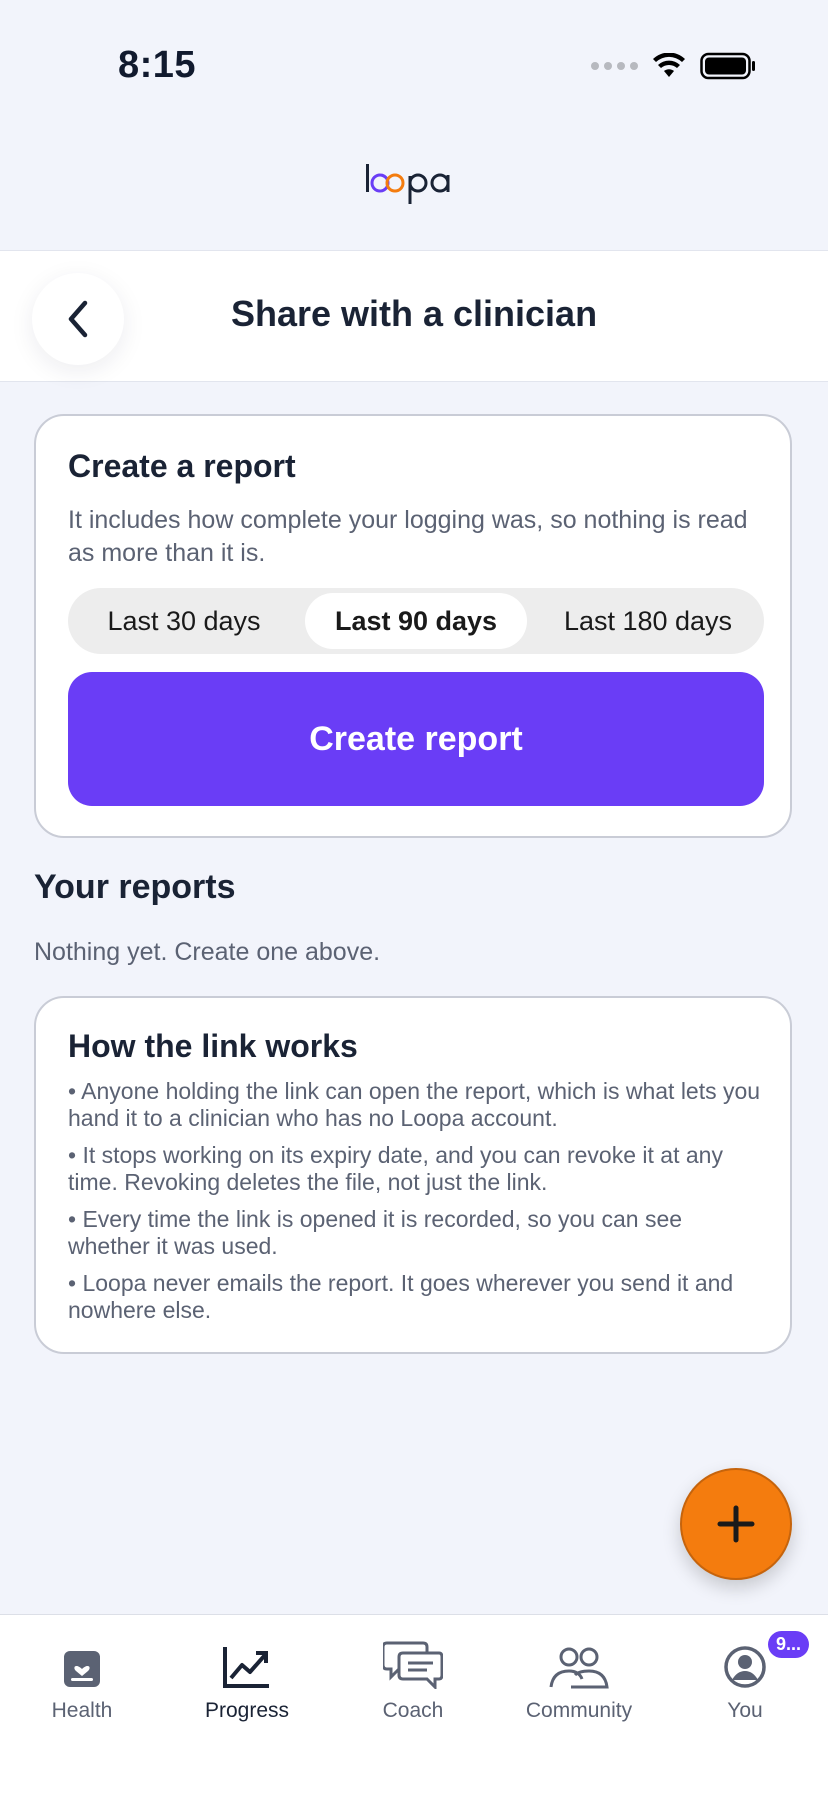 This screenshot has height=1793, width=828. Describe the element at coordinates (745, 1710) in the screenshot. I see `tab-you-label: You` at that location.